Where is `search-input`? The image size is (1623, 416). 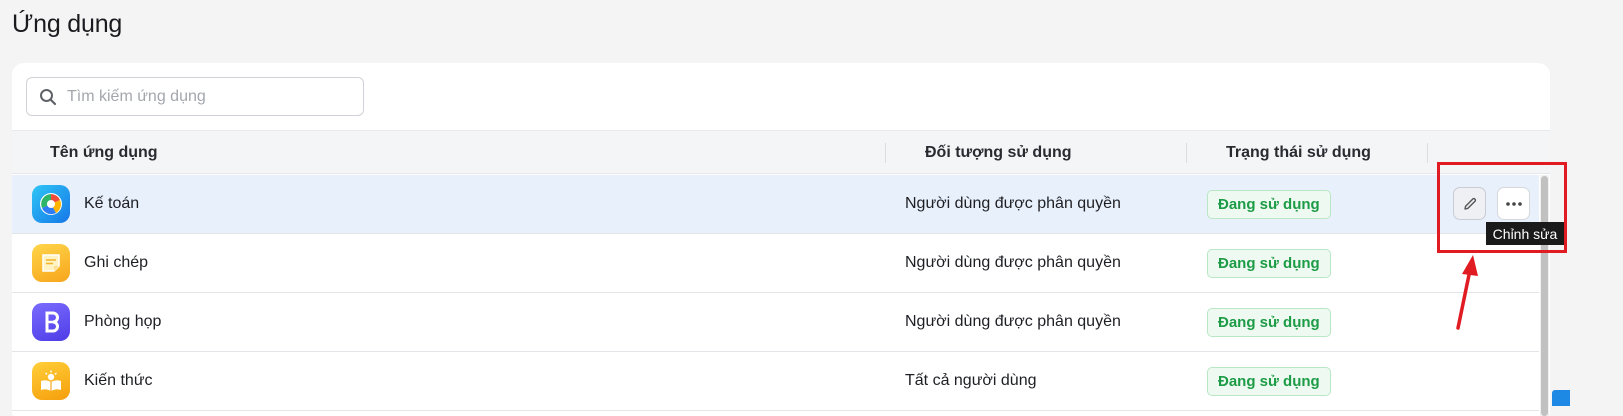
search-input is located at coordinates (207, 96).